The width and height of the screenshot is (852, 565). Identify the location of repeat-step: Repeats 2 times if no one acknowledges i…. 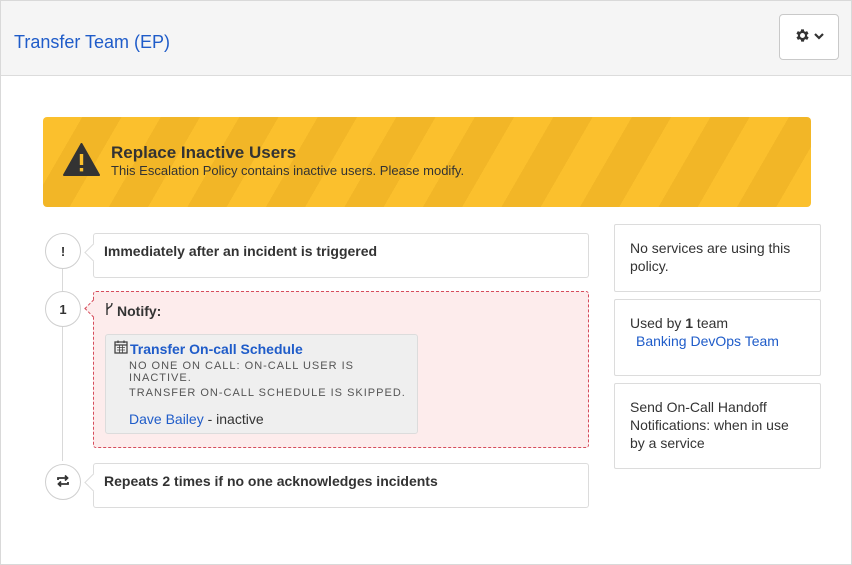
(341, 485).